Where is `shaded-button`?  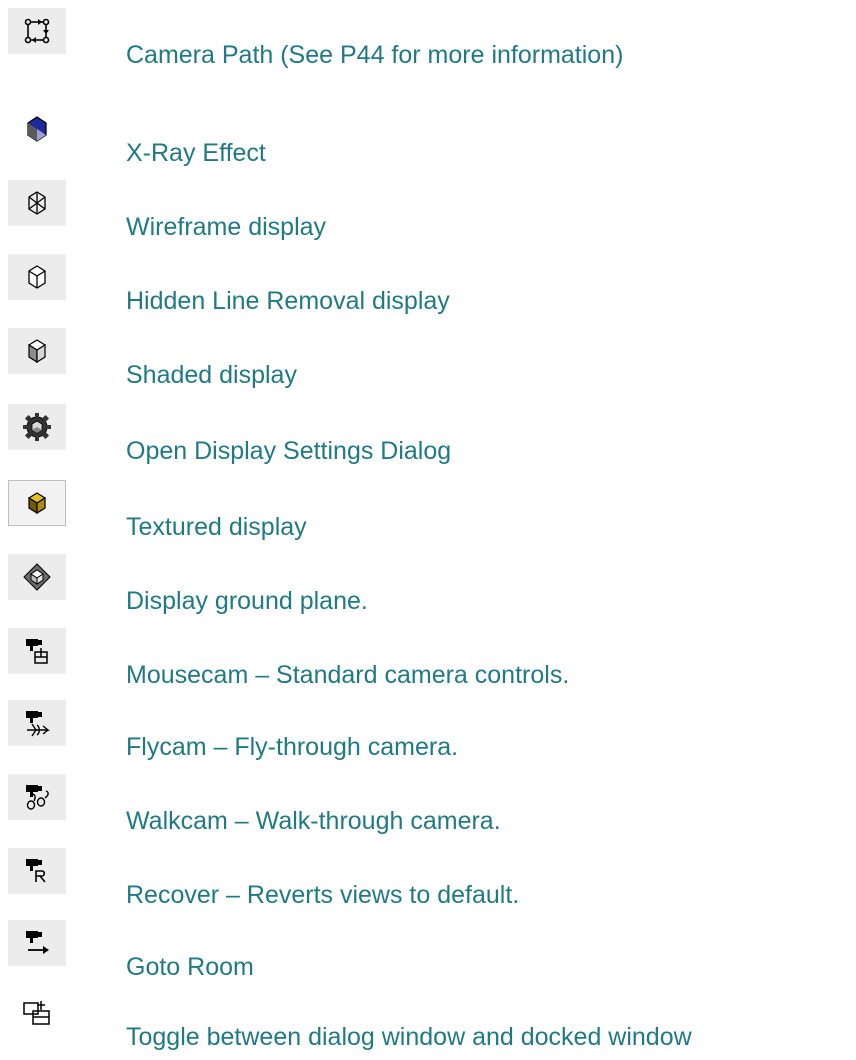
shaded-button is located at coordinates (37, 351).